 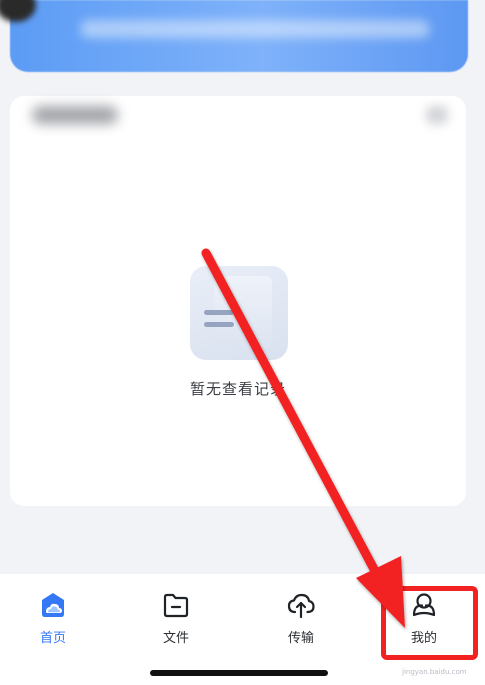 I want to click on home-indicator, so click(x=239, y=673).